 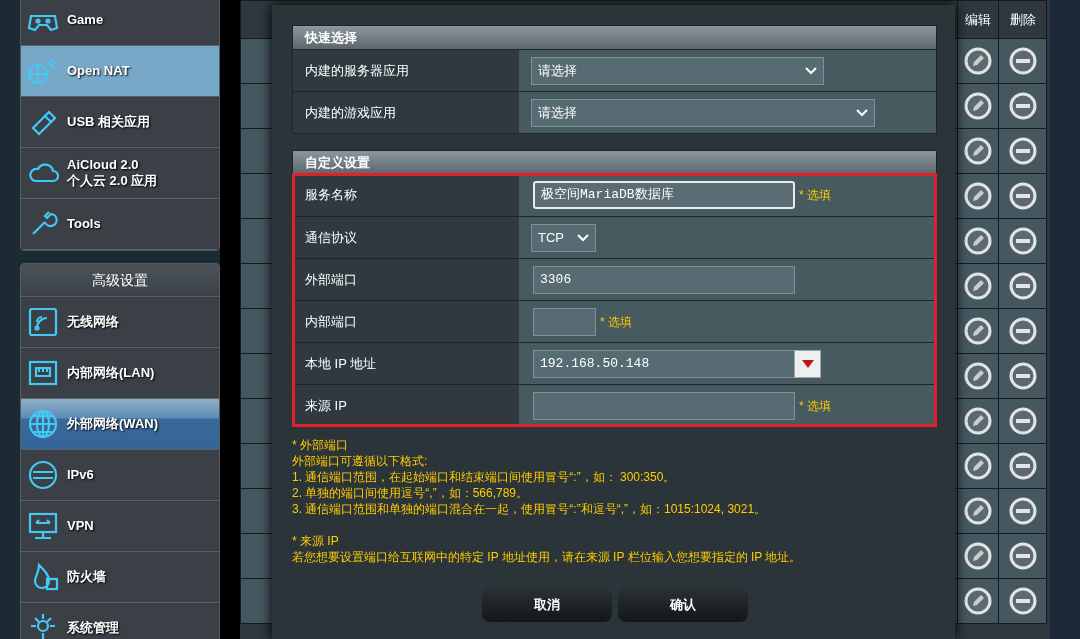 What do you see at coordinates (411, 493) in the screenshot?
I see `note-text: 2. 单独的端口间使用逗号“,”，如：566,789。` at bounding box center [411, 493].